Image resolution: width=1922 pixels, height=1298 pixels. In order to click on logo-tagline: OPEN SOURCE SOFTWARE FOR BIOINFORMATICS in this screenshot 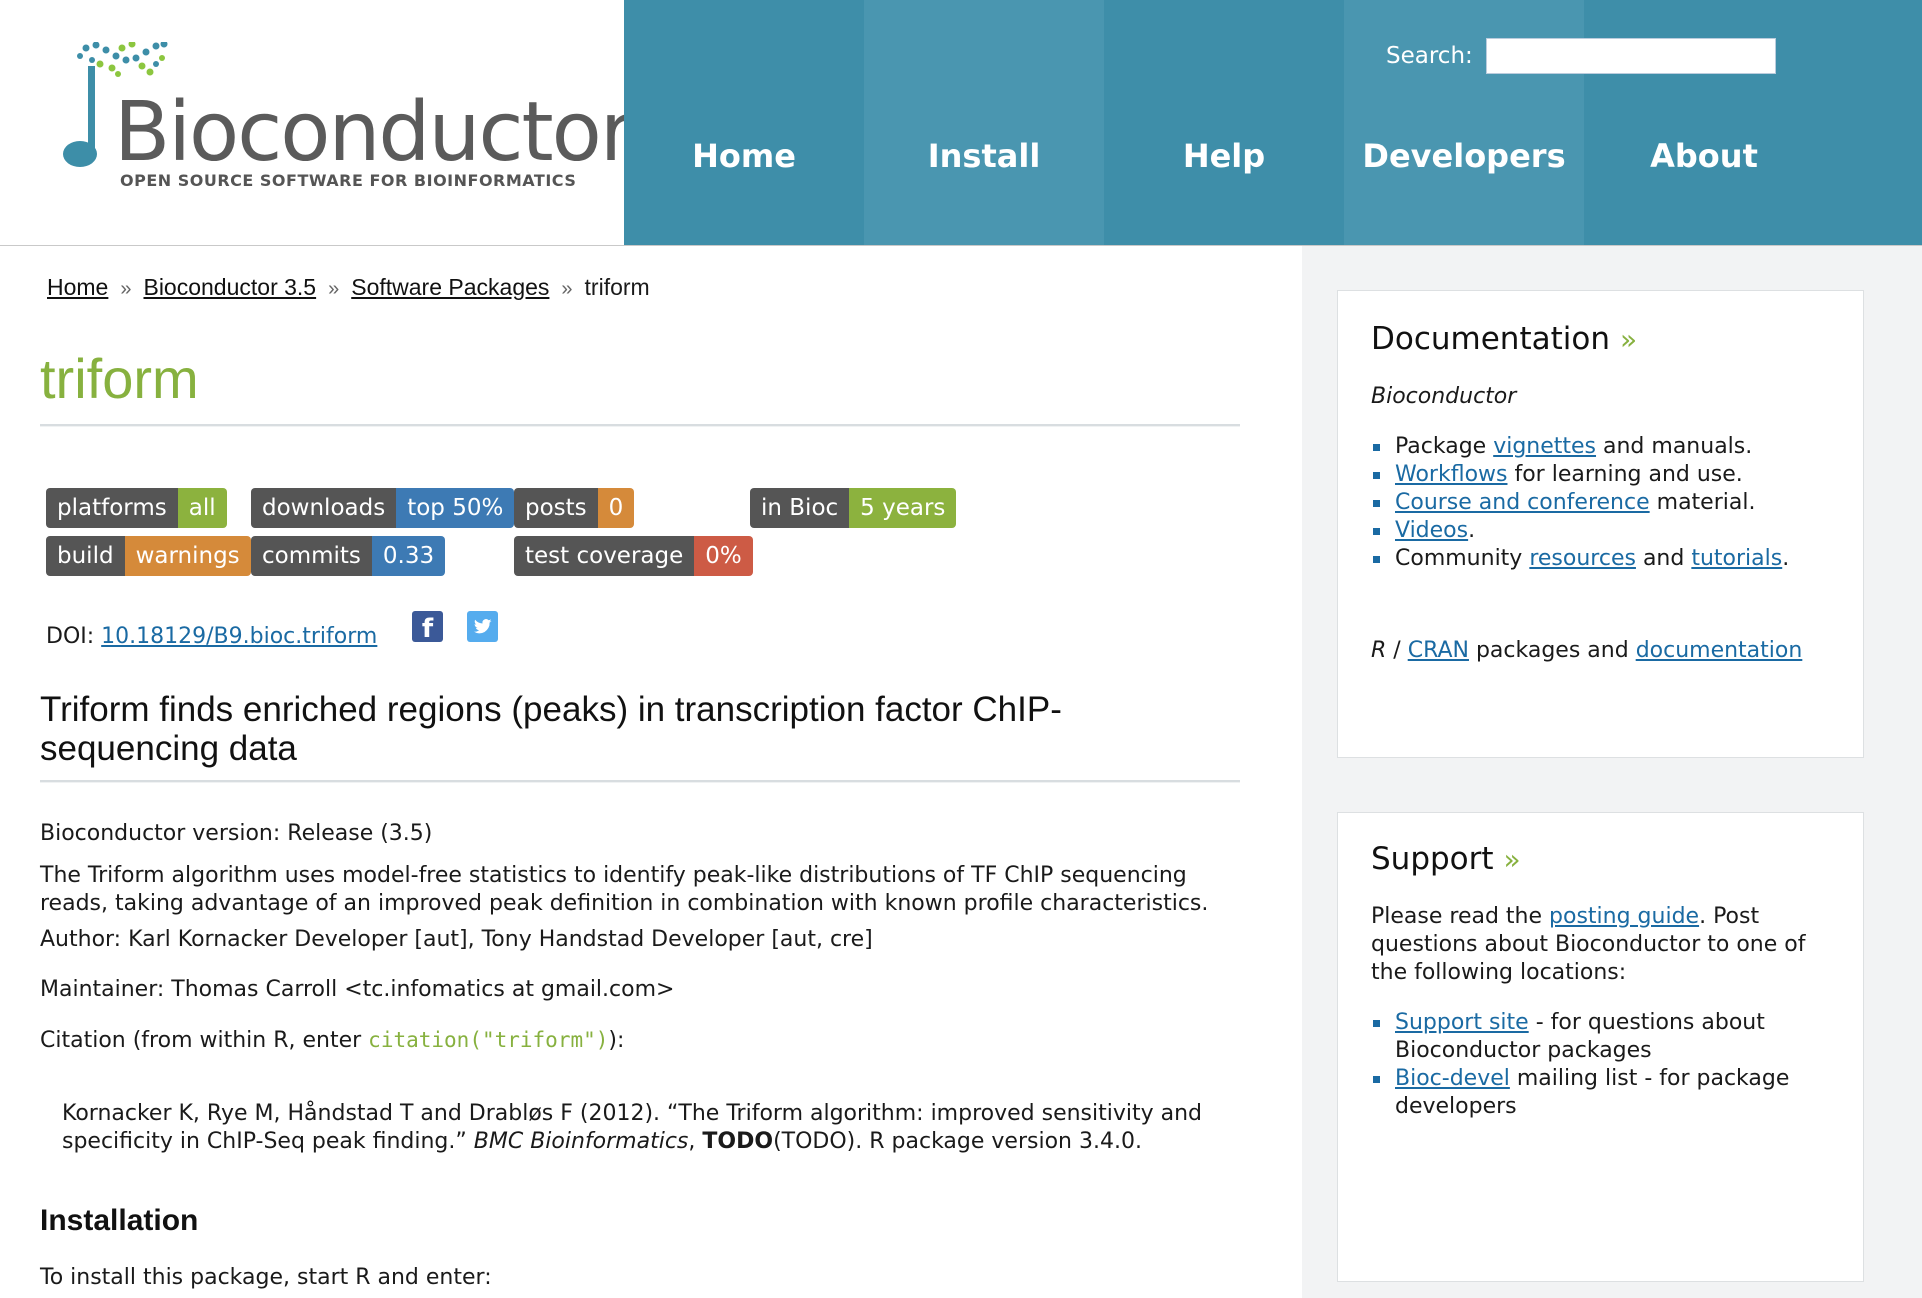, I will do `click(348, 180)`.